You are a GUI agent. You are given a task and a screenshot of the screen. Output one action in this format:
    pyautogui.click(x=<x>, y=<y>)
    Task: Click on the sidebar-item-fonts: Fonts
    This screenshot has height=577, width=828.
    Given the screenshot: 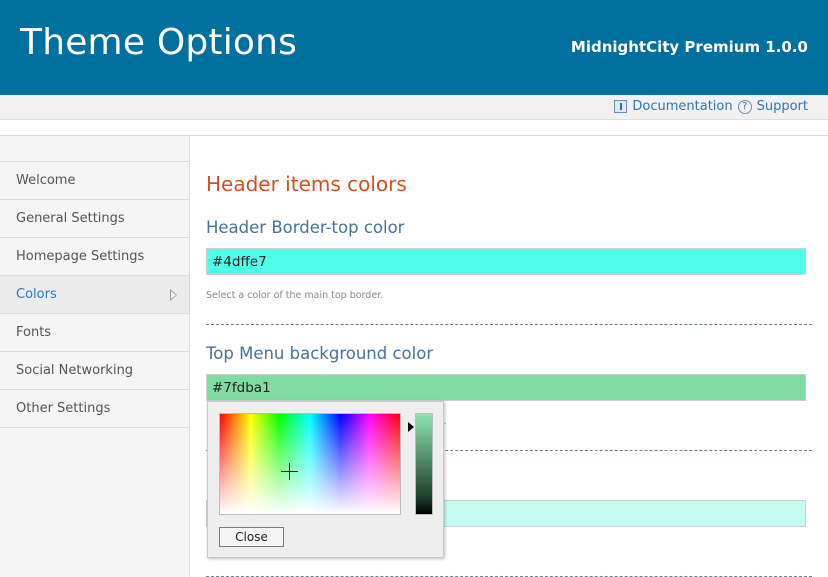 What is the action you would take?
    pyautogui.click(x=94, y=333)
    